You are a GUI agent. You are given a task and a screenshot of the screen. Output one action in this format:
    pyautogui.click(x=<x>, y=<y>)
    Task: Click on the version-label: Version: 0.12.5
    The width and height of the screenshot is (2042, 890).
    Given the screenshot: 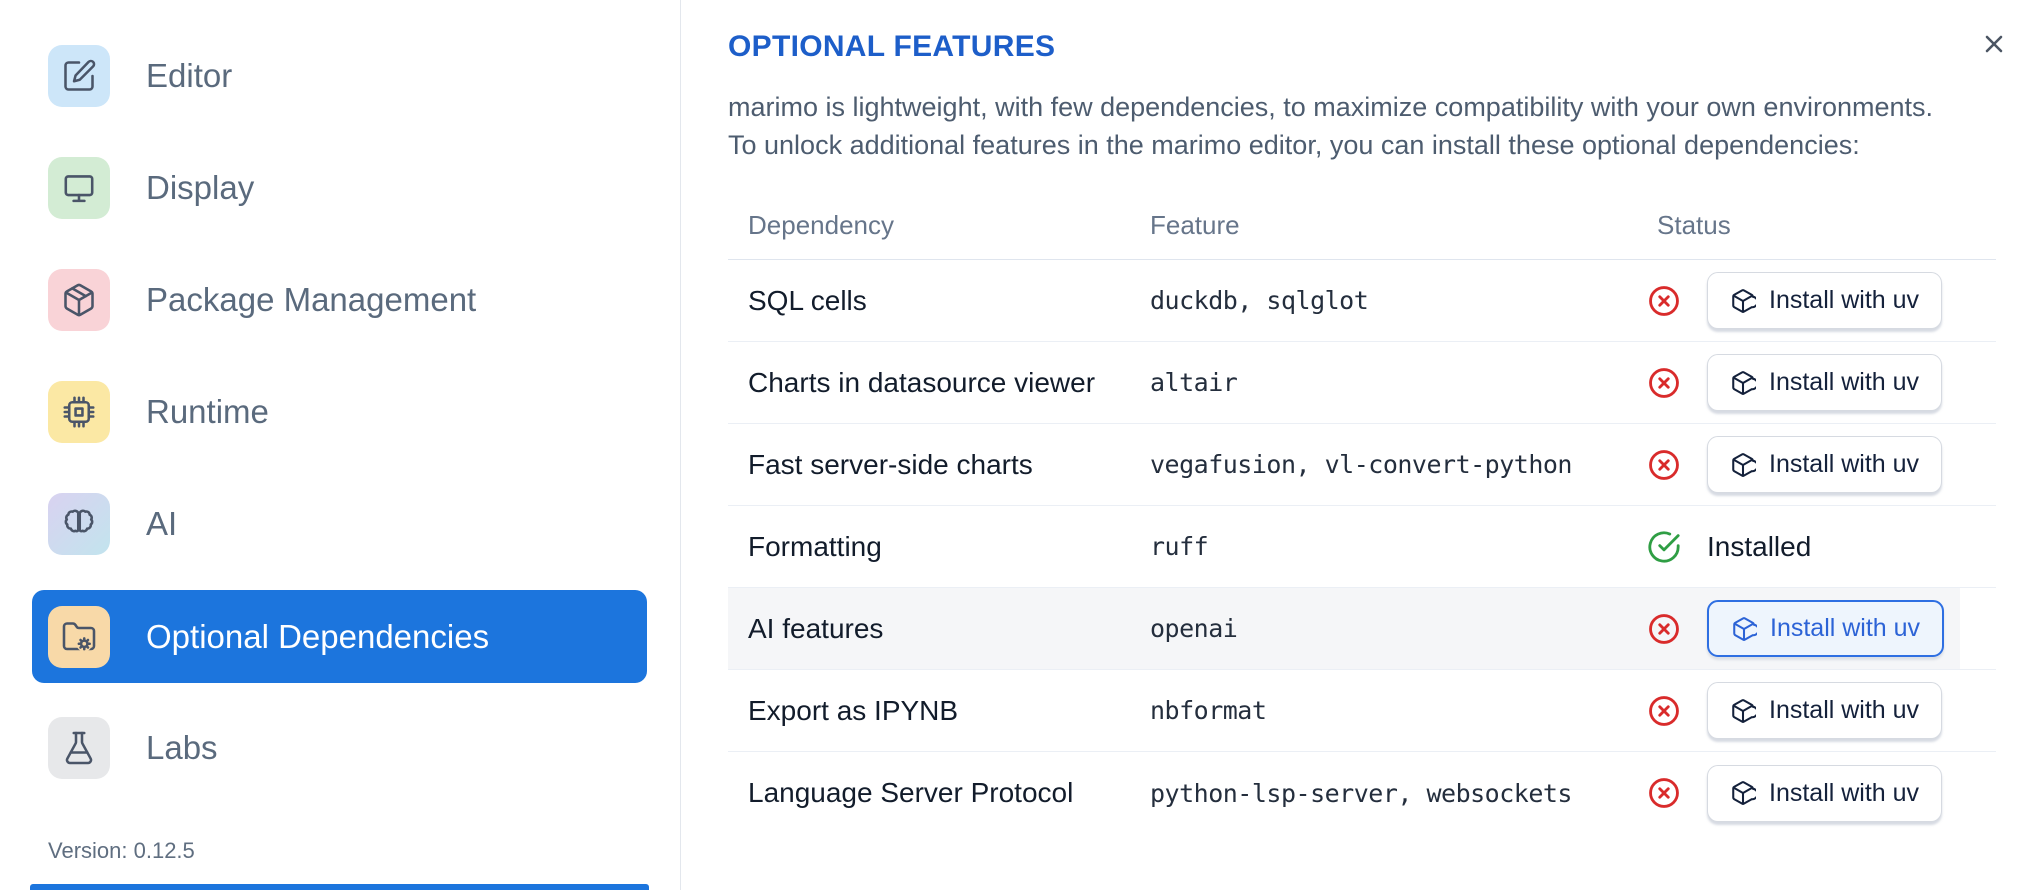 What is the action you would take?
    pyautogui.click(x=121, y=850)
    